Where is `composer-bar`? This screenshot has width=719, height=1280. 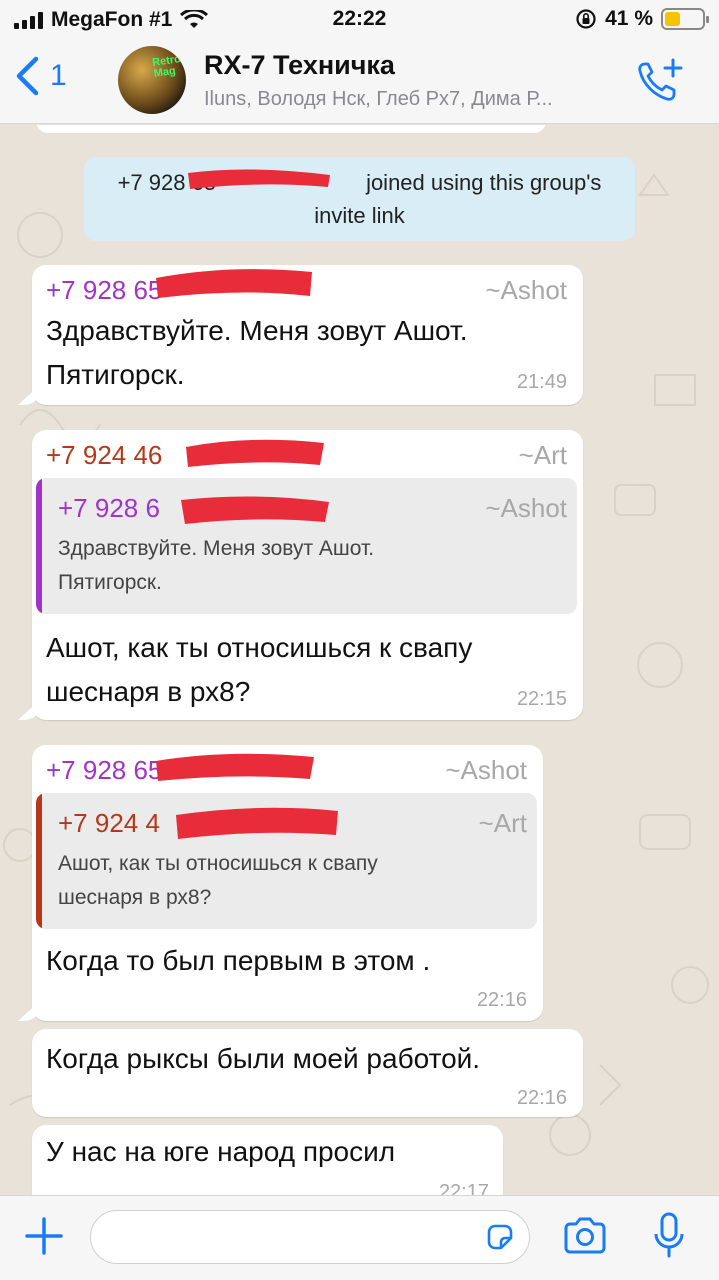 composer-bar is located at coordinates (359, 1237).